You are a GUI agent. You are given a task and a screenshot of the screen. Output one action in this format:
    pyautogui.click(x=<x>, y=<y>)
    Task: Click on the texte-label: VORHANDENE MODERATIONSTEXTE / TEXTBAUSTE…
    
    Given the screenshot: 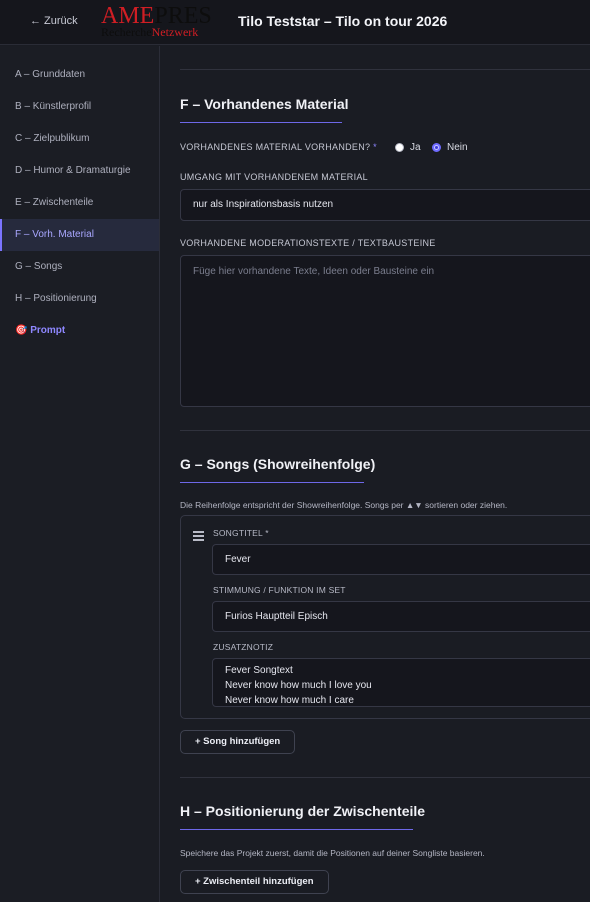 What is the action you would take?
    pyautogui.click(x=308, y=243)
    